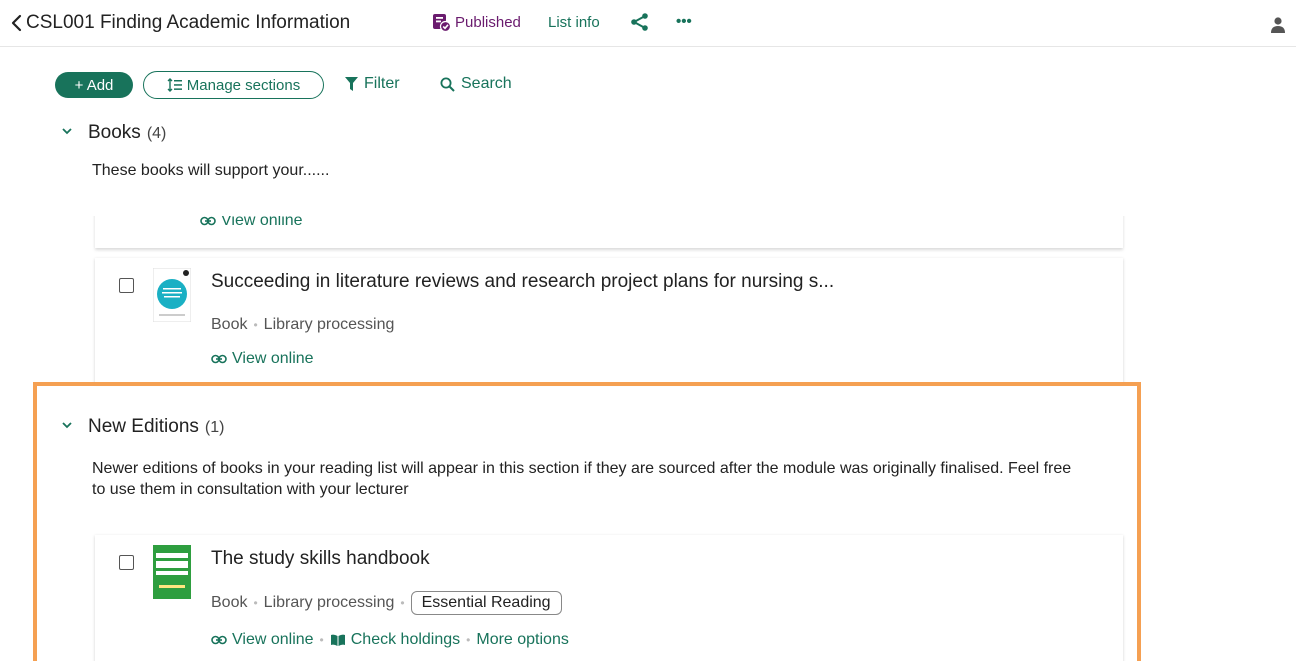 This screenshot has width=1296, height=661. Describe the element at coordinates (382, 83) in the screenshot. I see `filter-label: Filter` at that location.